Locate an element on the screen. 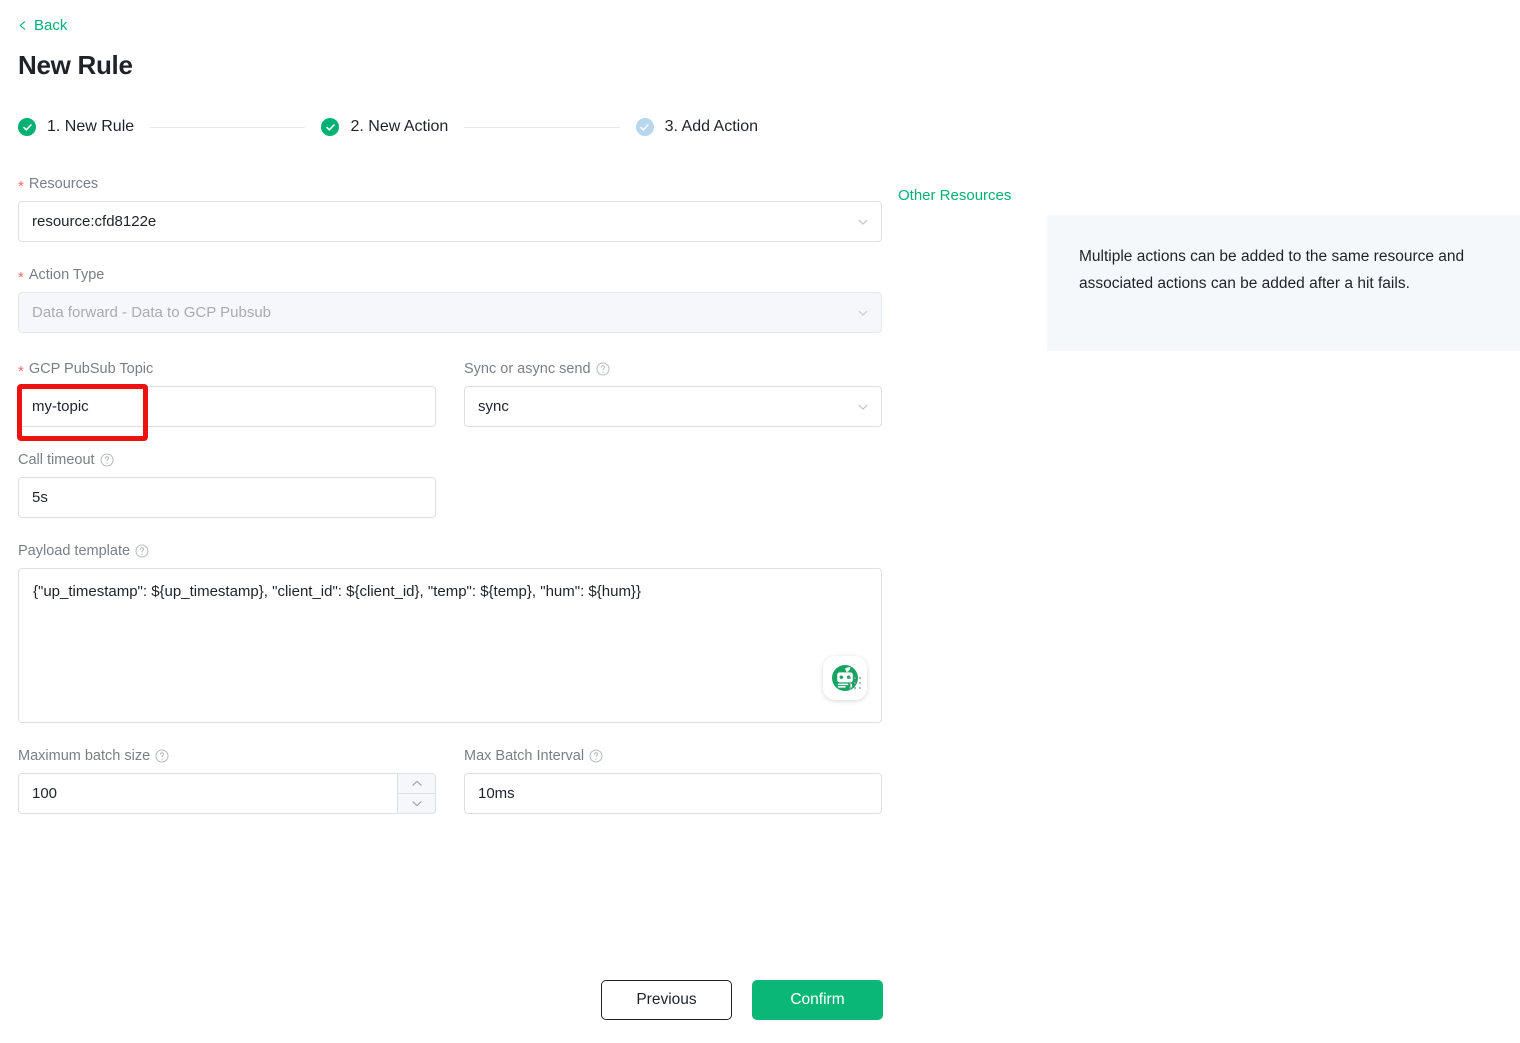 This screenshot has height=1043, width=1520. form-actions: Previous Confirm is located at coordinates (742, 1000).